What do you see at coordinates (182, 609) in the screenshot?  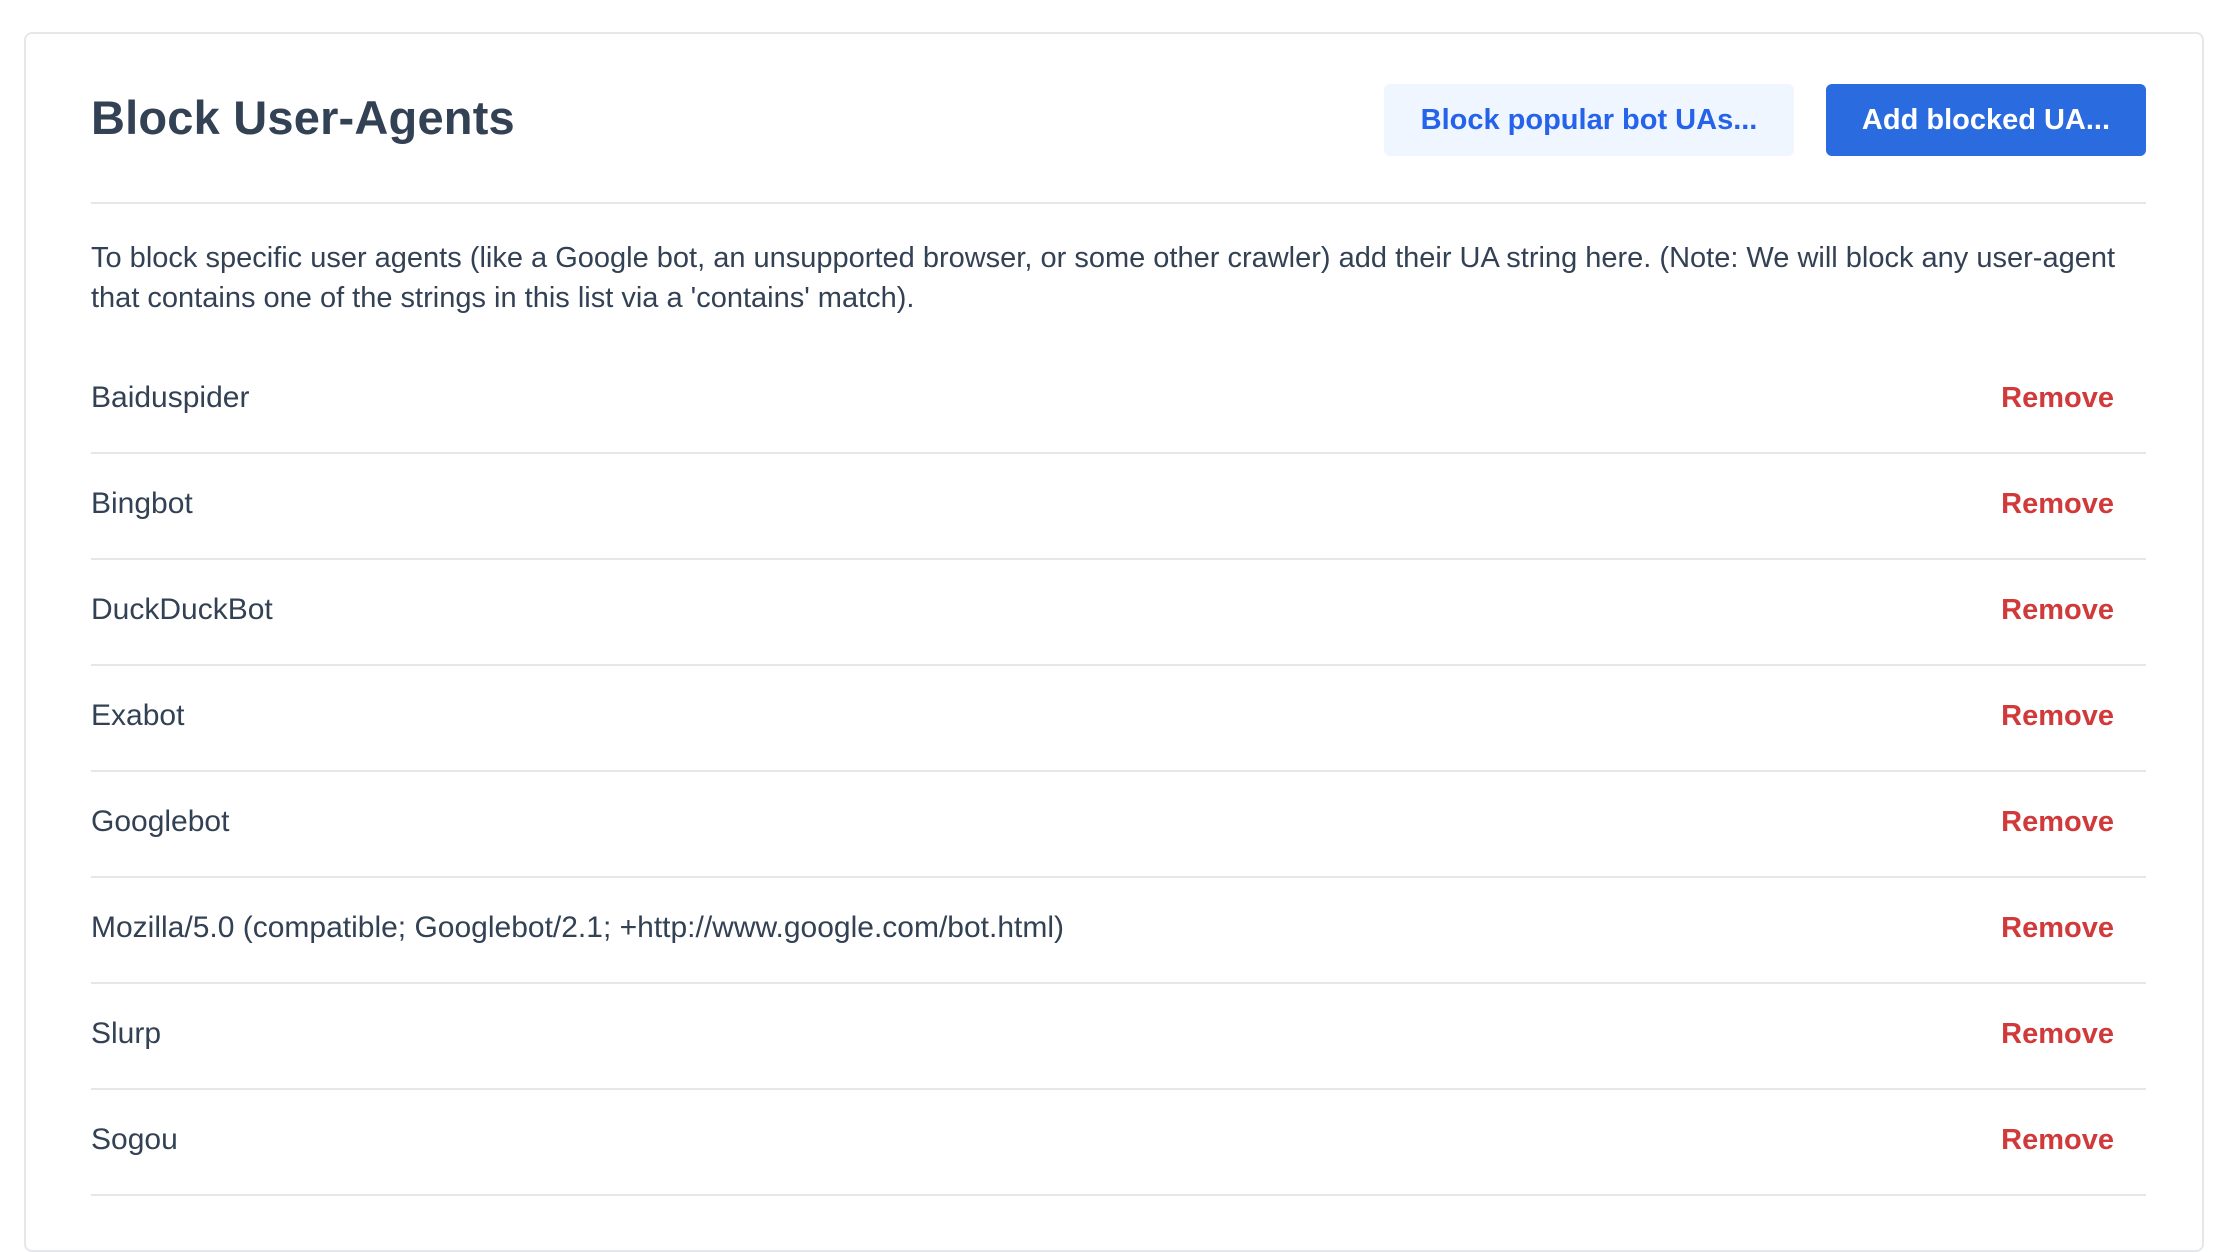 I see `ua-string: DuckDuckBot` at bounding box center [182, 609].